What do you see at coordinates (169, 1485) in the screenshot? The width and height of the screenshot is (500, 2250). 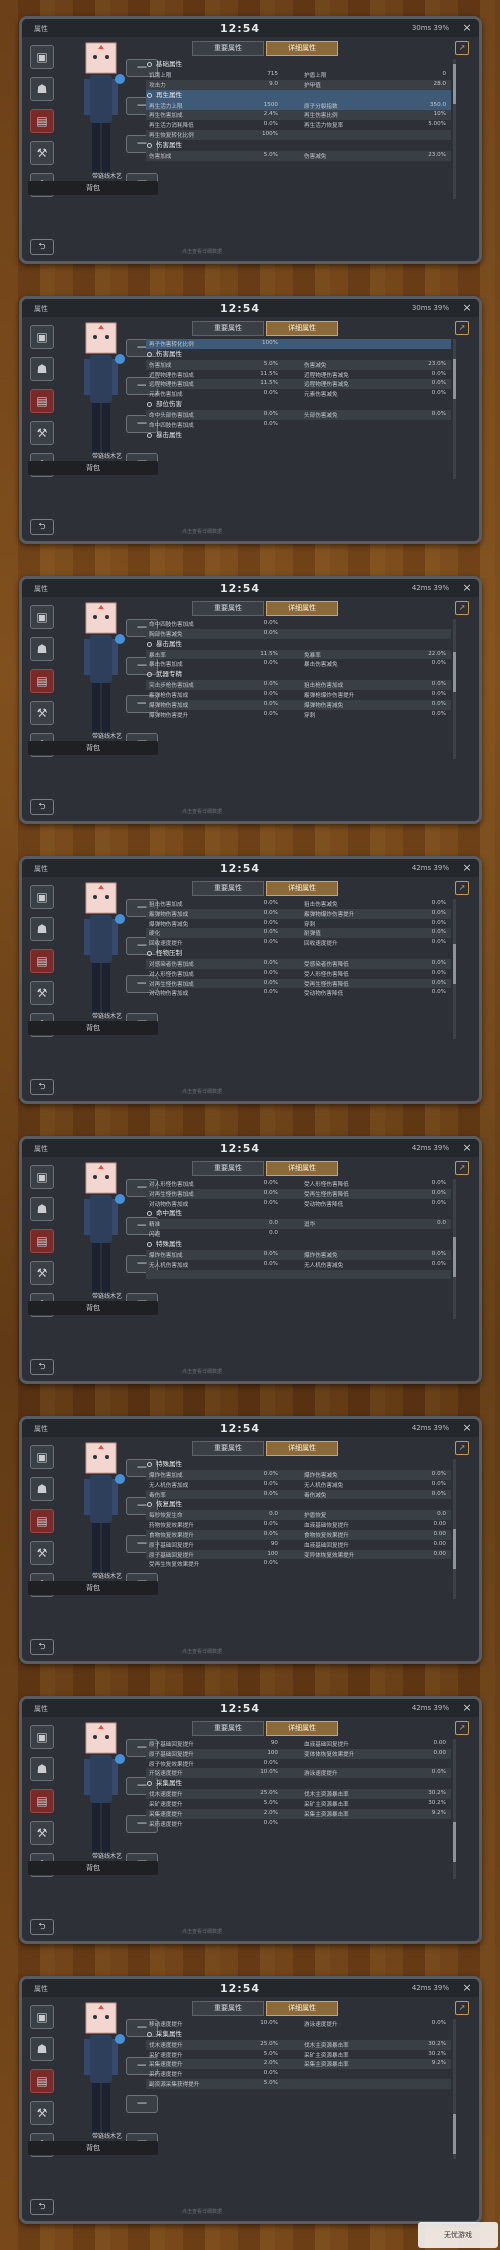 I see `attribute-name: 无人机伤害加成` at bounding box center [169, 1485].